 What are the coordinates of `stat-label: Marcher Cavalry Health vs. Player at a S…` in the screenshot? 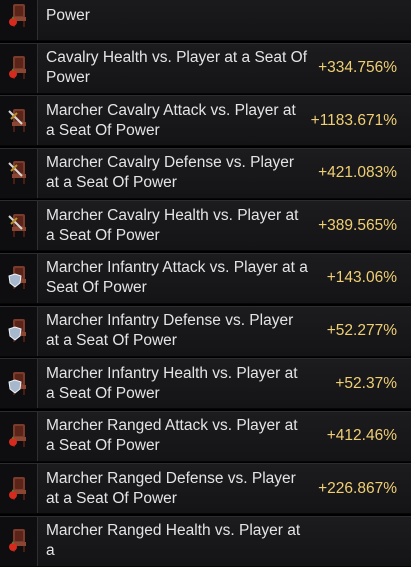 It's located at (172, 225).